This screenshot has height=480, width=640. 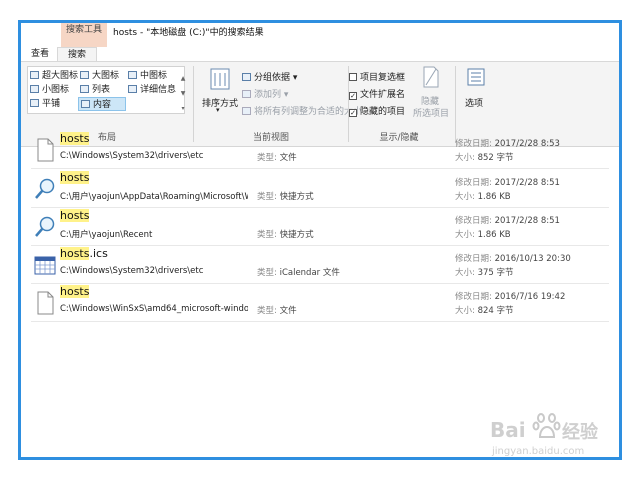 What do you see at coordinates (54, 76) in the screenshot?
I see `layout-extra-large-icons: 超大图标` at bounding box center [54, 76].